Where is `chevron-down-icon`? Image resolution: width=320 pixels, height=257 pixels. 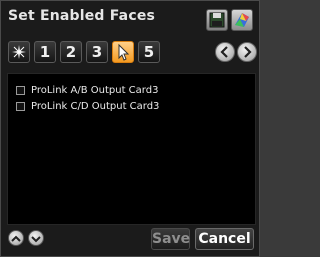 chevron-down-icon is located at coordinates (36, 238).